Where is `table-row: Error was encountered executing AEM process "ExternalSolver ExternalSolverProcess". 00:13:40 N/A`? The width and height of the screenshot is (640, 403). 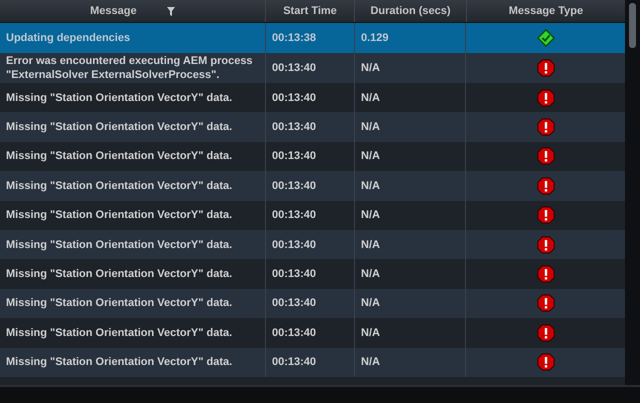 table-row: Error was encountered executing AEM process "ExternalSolver ExternalSolverProcess". 00:13:40 N/A is located at coordinates (312, 68).